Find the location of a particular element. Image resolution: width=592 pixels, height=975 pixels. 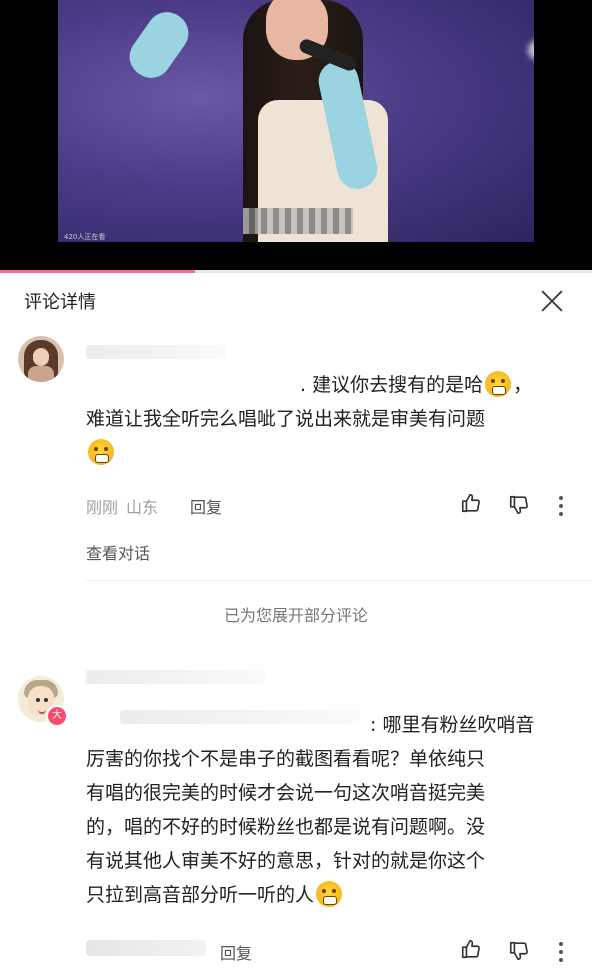

avatar is located at coordinates (41, 359).